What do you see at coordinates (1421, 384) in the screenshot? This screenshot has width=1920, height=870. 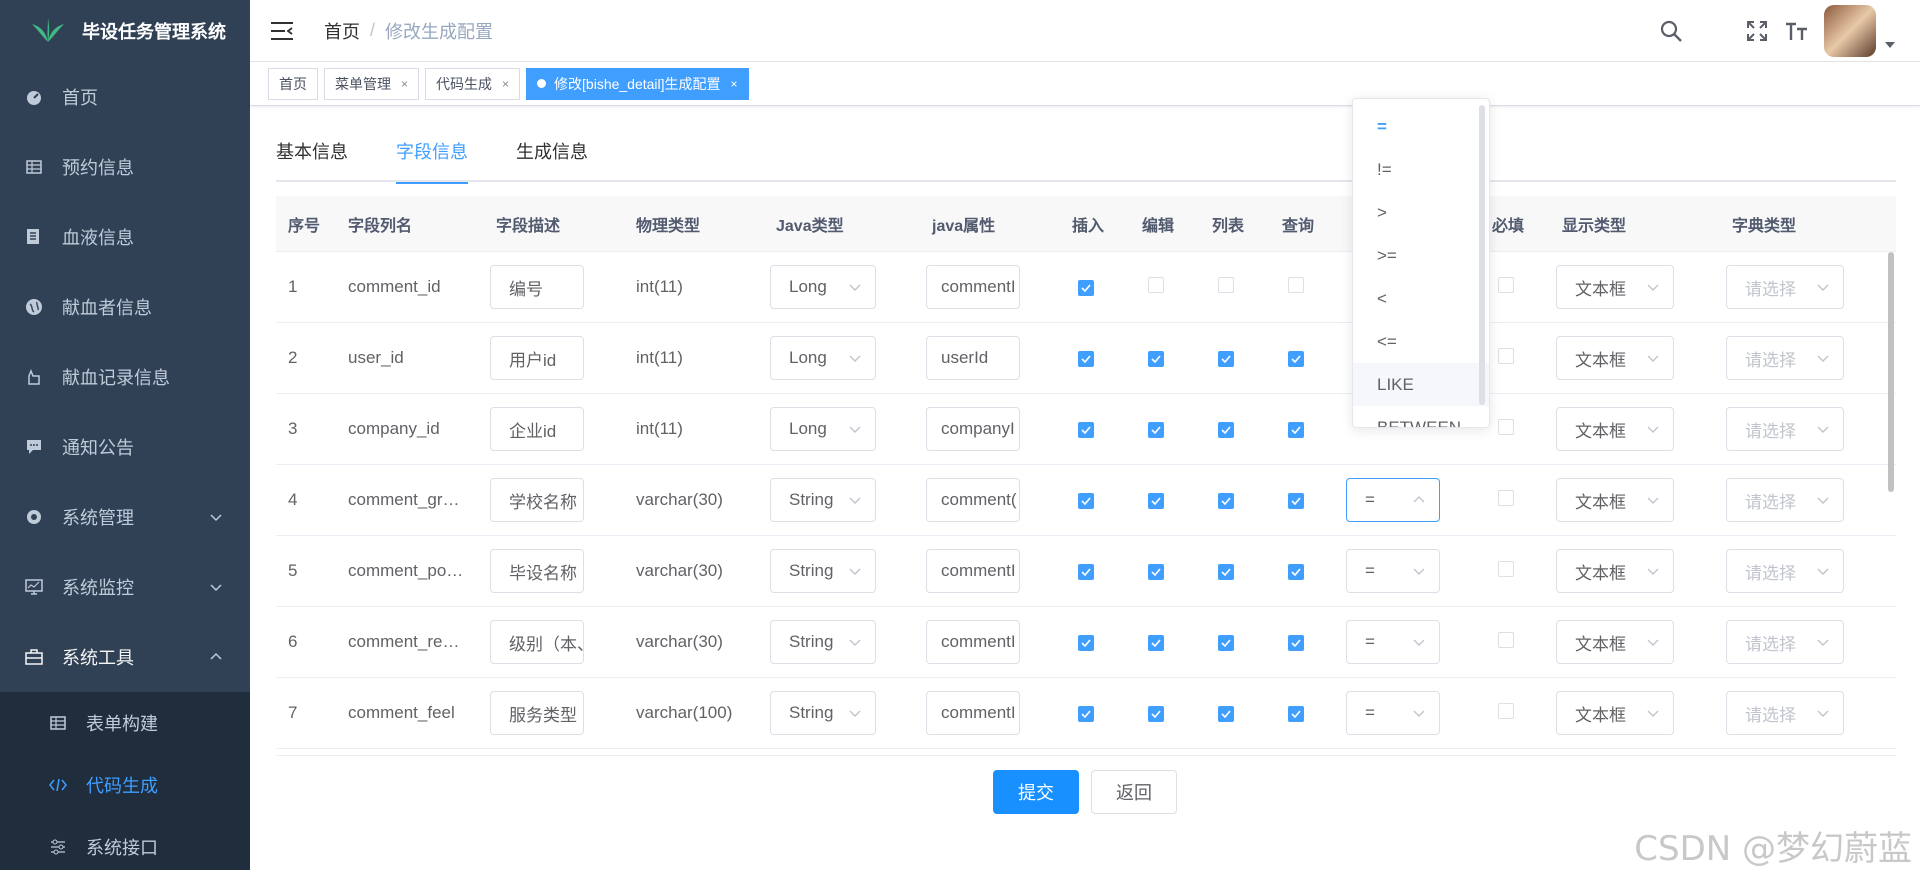 I see `dropdown-option: LIKE` at bounding box center [1421, 384].